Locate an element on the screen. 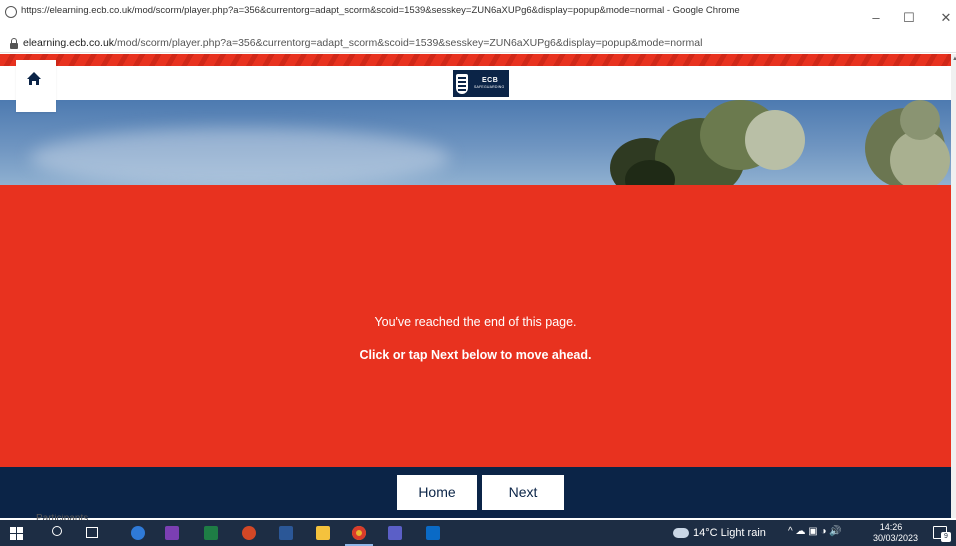 The width and height of the screenshot is (956, 546). end-message: You've reached the end of this page. is located at coordinates (475, 322).